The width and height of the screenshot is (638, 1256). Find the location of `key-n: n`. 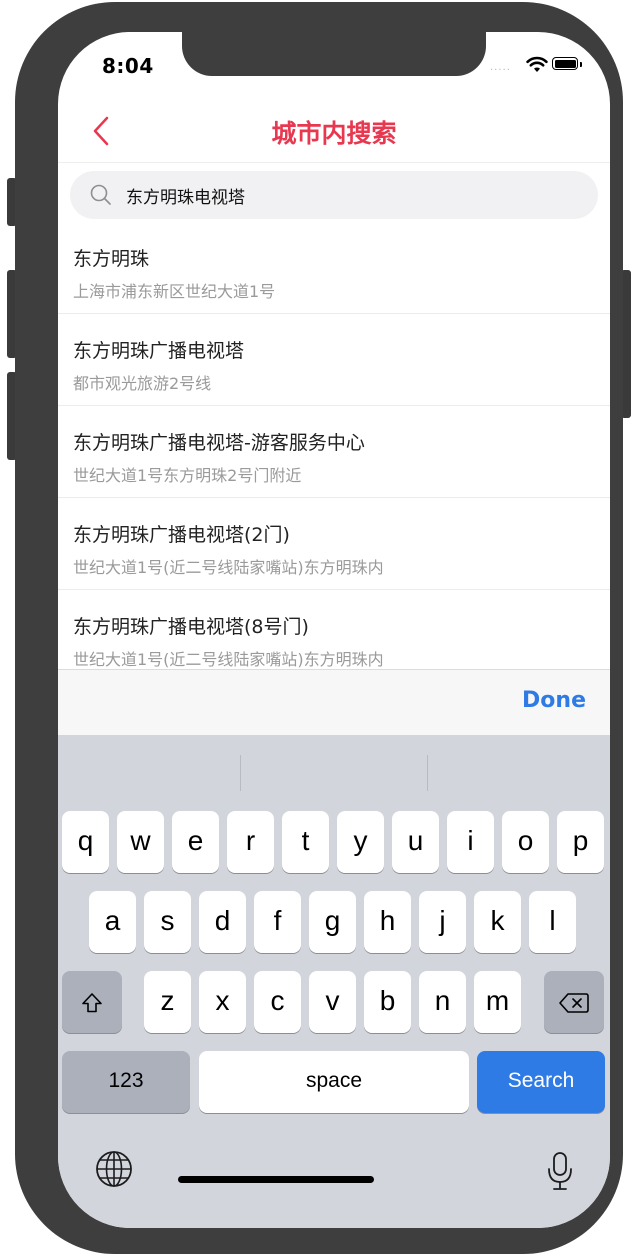

key-n: n is located at coordinates (442, 1002).